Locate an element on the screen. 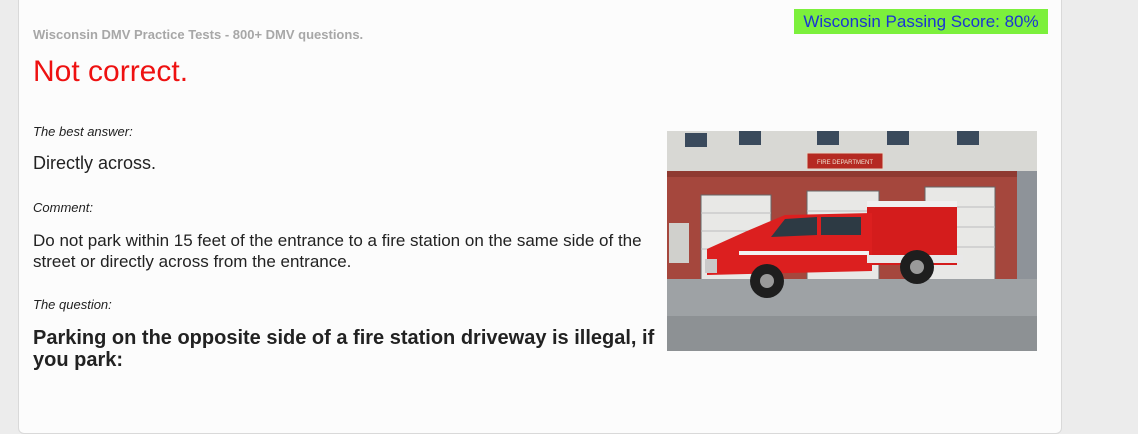 This screenshot has width=1138, height=434. svg-text: FIRE DEPARTMENT is located at coordinates (845, 163).